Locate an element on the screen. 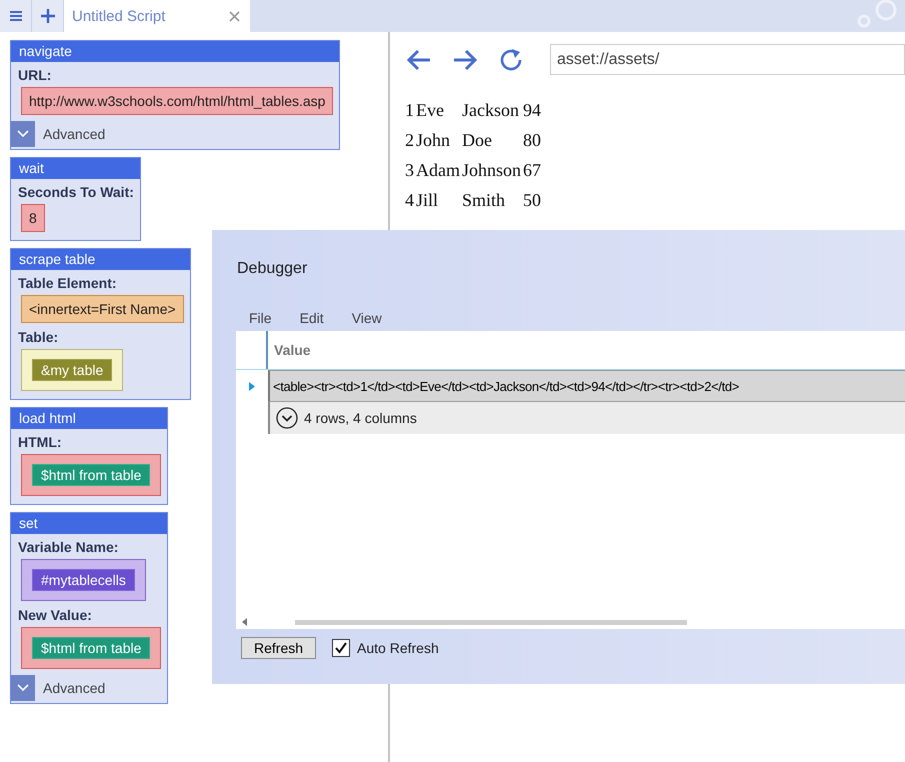  table-cell-text: 4 is located at coordinates (409, 200).